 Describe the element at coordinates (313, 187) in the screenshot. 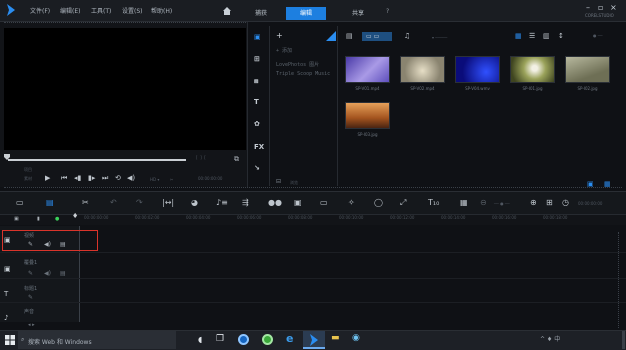

I see `splitter` at that location.